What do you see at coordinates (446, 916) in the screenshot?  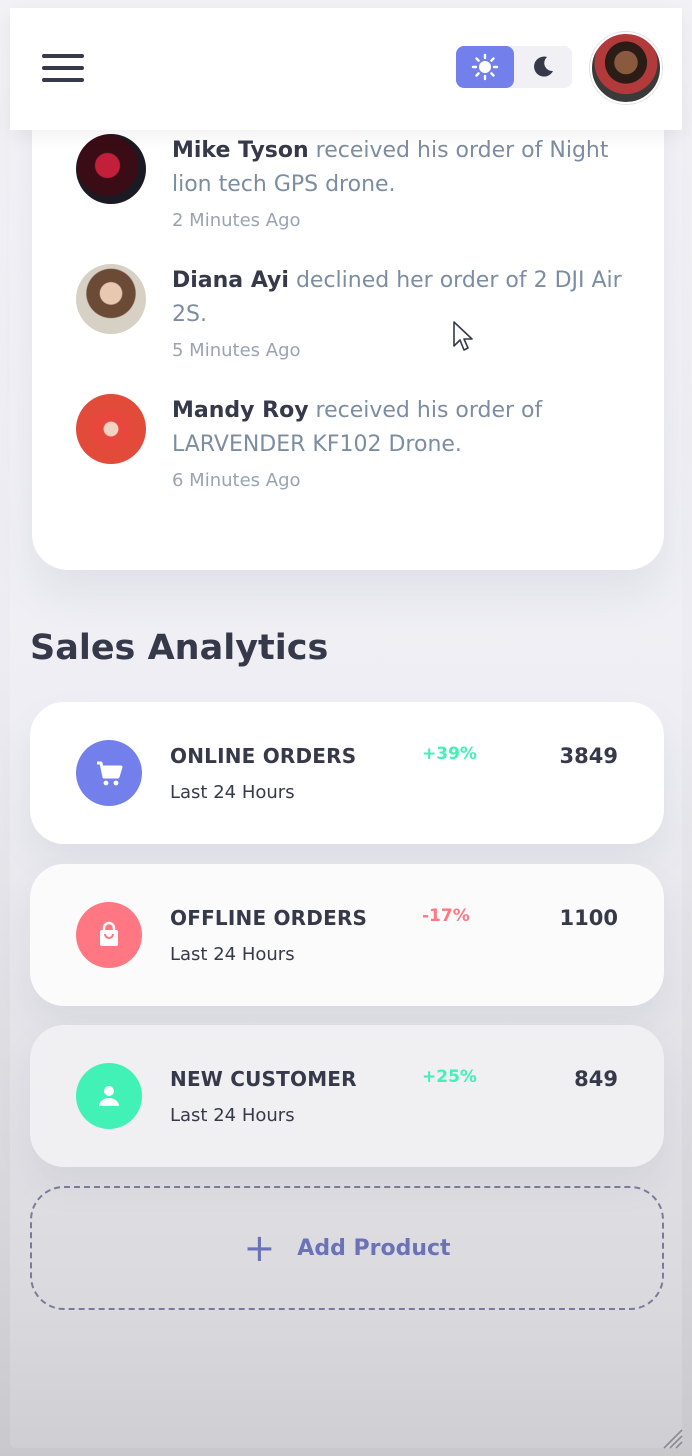 I see `sales-card-percent: -17%` at bounding box center [446, 916].